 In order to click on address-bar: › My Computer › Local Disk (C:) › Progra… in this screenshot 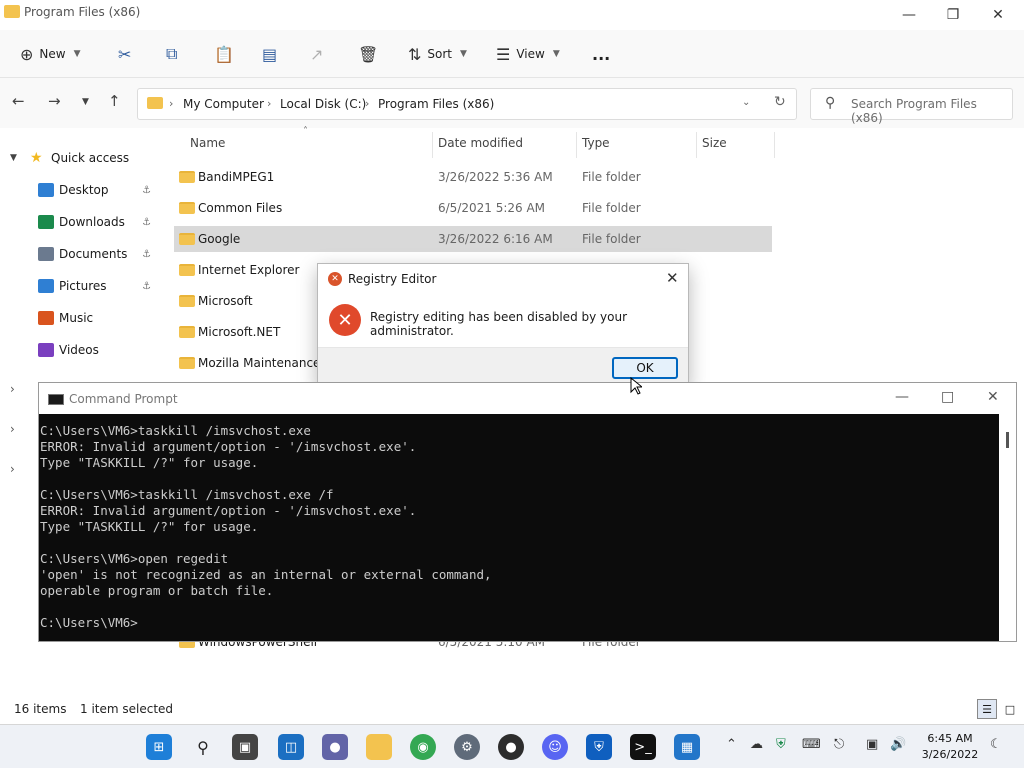, I will do `click(467, 104)`.